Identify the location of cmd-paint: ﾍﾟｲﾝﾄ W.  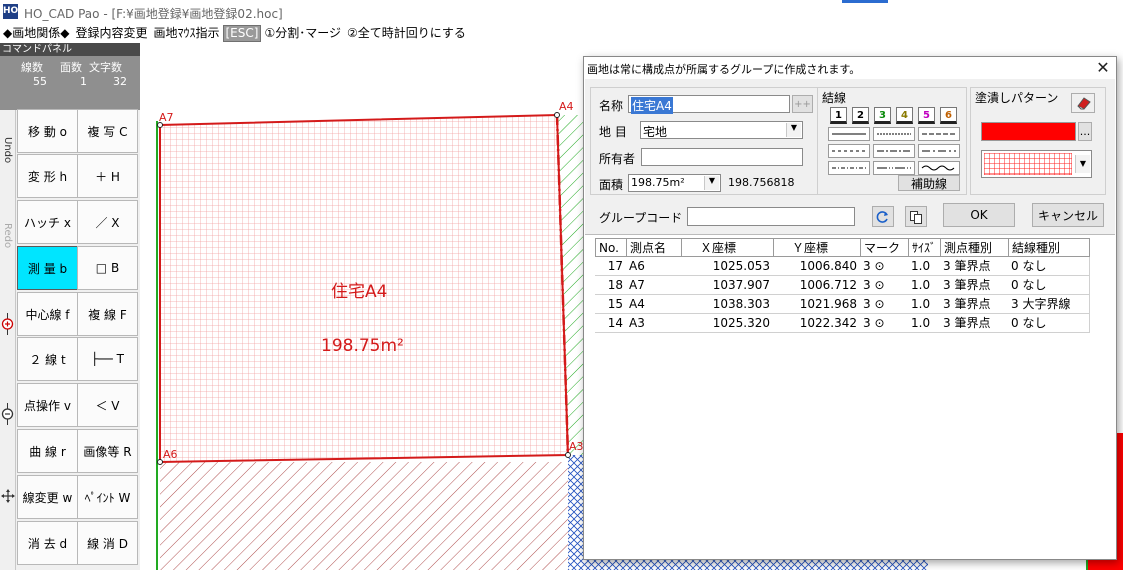
(107, 497).